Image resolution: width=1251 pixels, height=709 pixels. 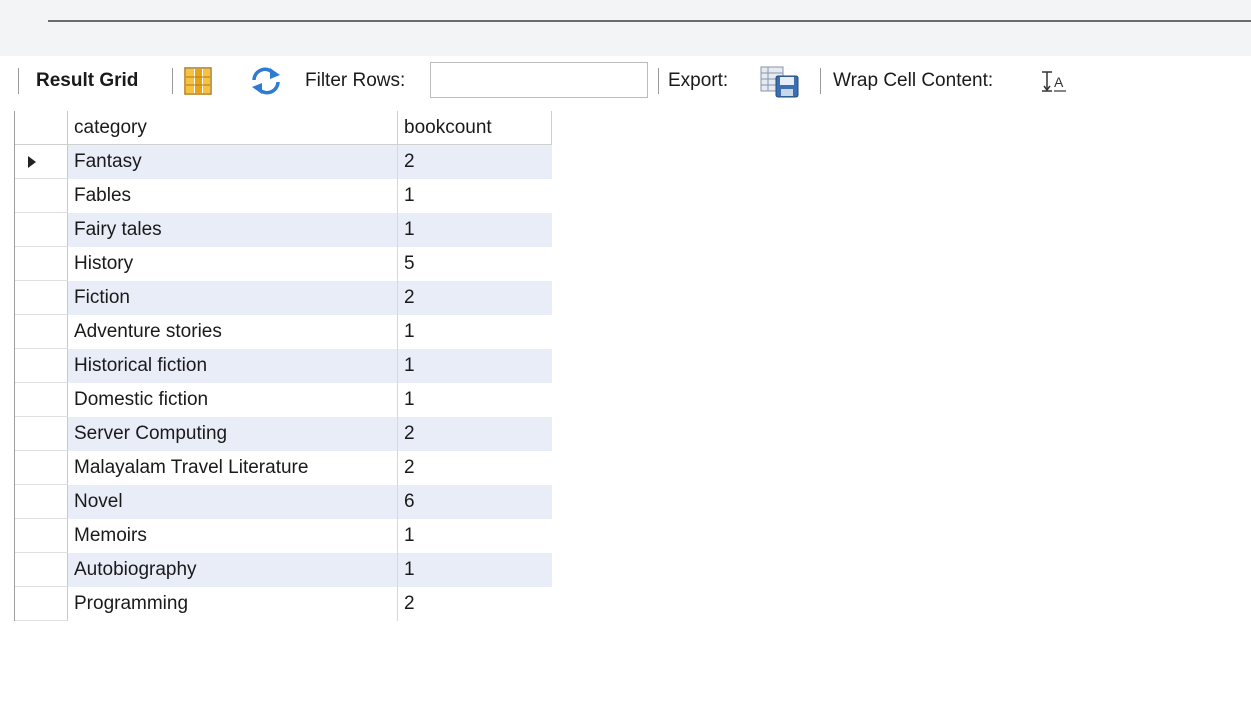 What do you see at coordinates (698, 80) in the screenshot?
I see `export-label: Export:` at bounding box center [698, 80].